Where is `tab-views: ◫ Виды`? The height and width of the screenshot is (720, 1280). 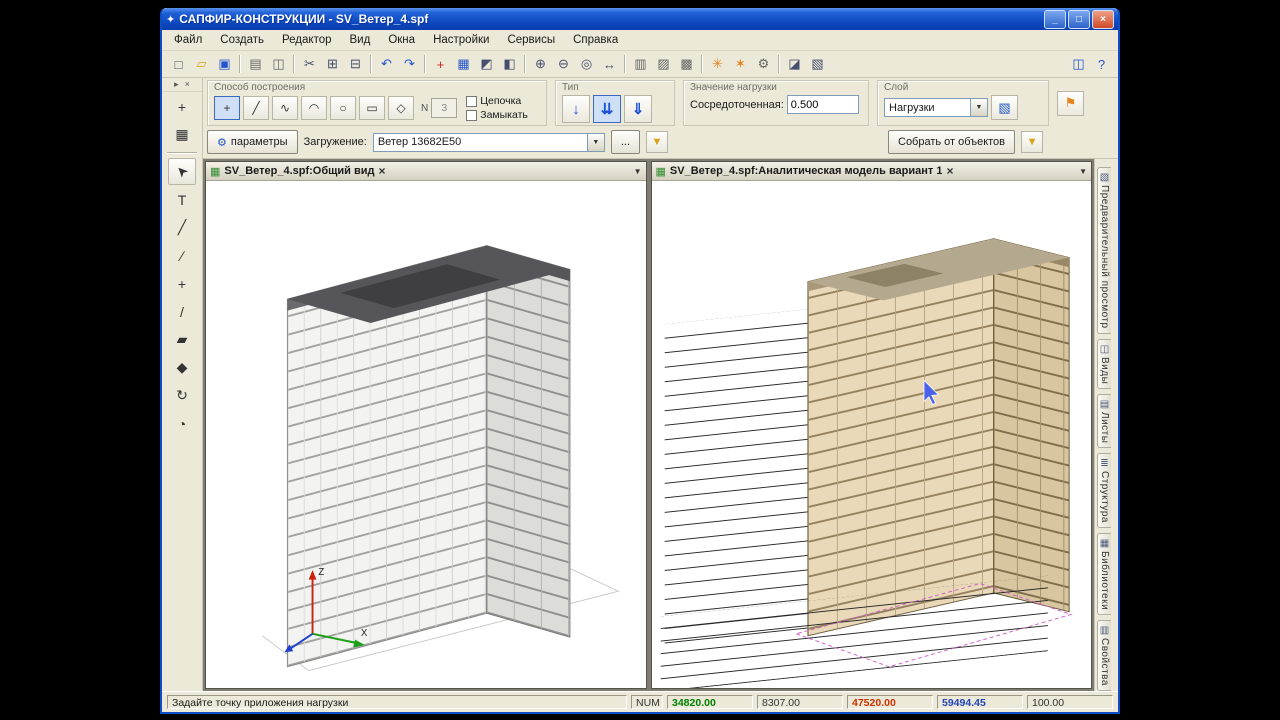 tab-views: ◫ Виды is located at coordinates (1104, 363).